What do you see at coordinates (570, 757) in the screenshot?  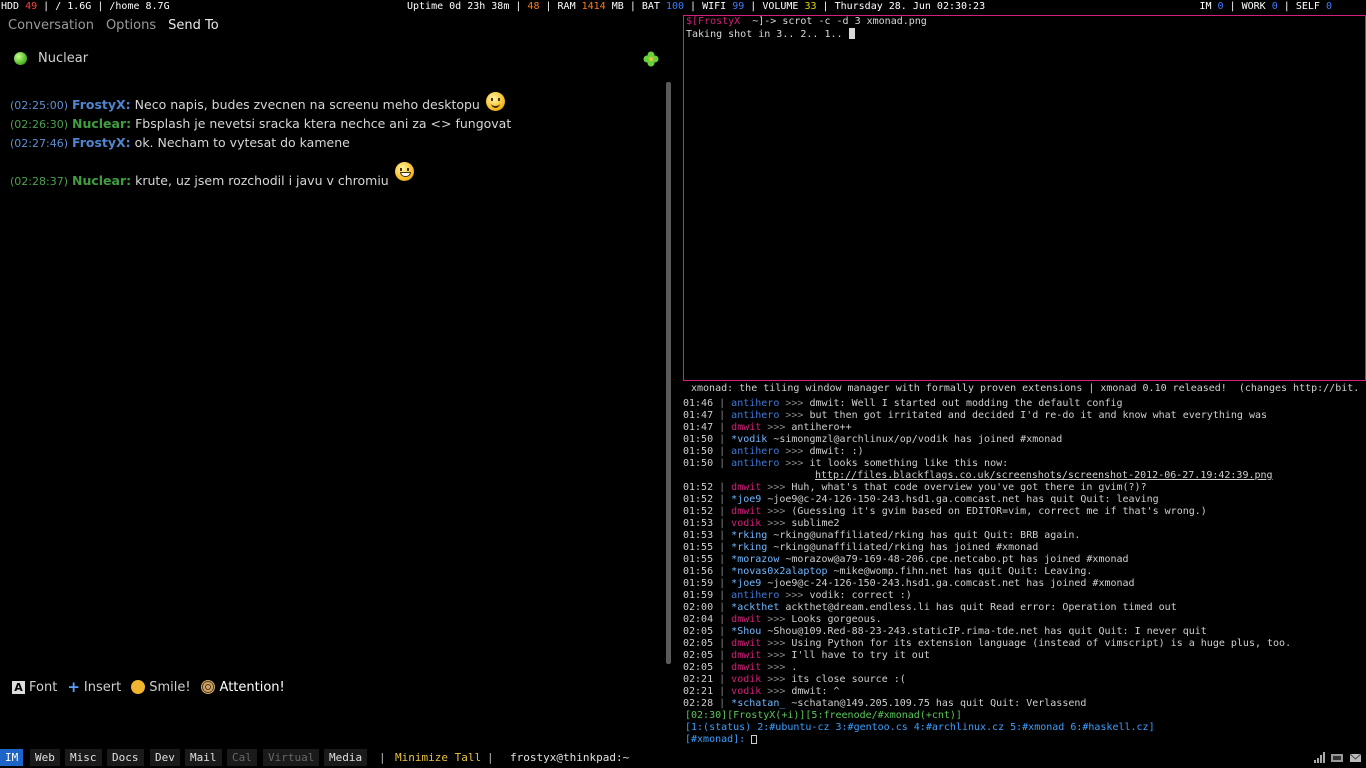 I see `focused-window-title: frostyx@thinkpad:~` at bounding box center [570, 757].